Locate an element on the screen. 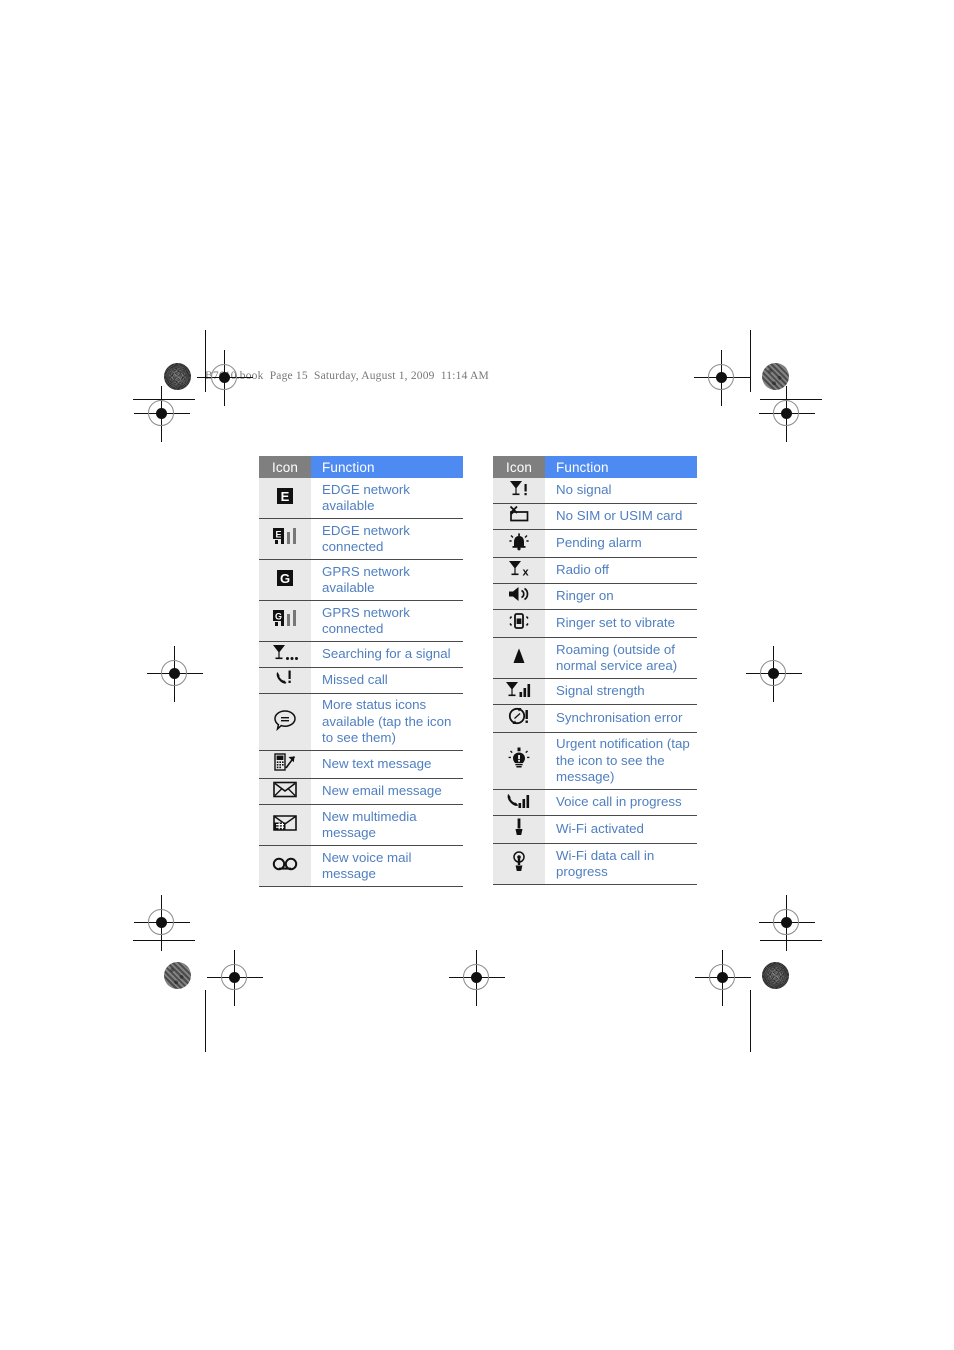  registration-mark-top-left is located at coordinates (225, 378).